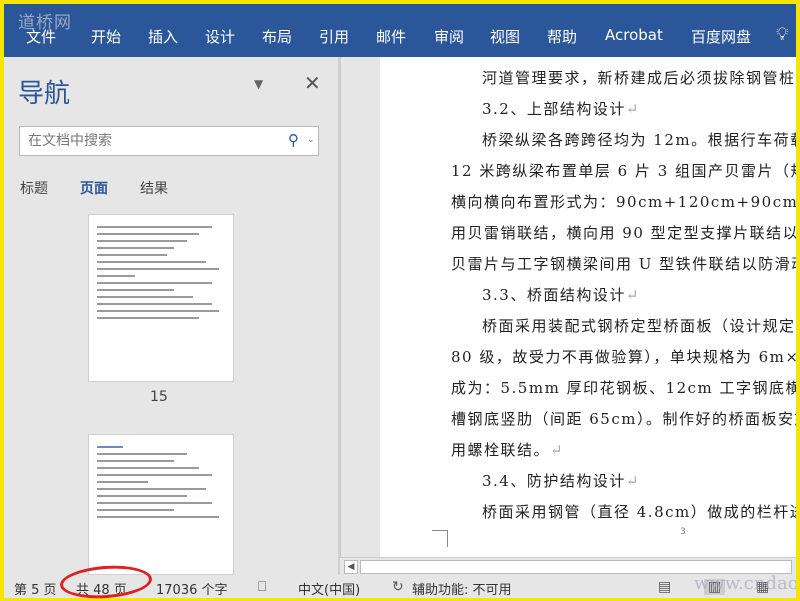 The height and width of the screenshot is (601, 800). Describe the element at coordinates (258, 84) in the screenshot. I see `nav-options-dropdown-icon: ▼` at that location.